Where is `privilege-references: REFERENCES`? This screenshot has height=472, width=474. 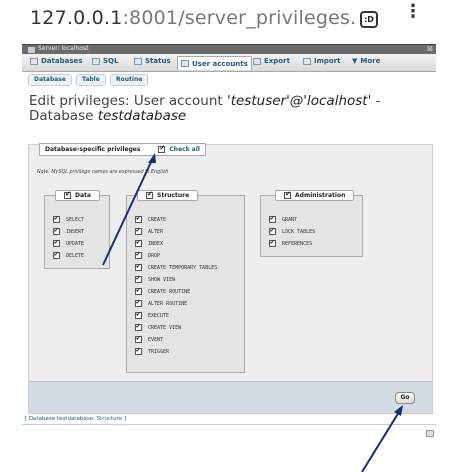
privilege-references: REFERENCES is located at coordinates (290, 242).